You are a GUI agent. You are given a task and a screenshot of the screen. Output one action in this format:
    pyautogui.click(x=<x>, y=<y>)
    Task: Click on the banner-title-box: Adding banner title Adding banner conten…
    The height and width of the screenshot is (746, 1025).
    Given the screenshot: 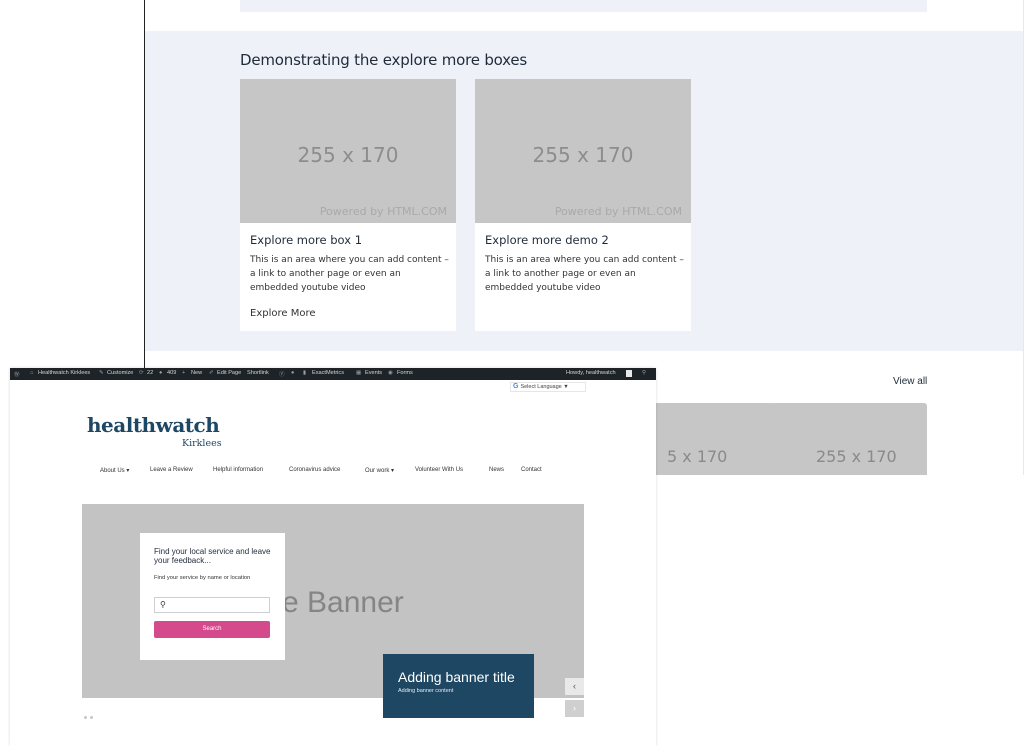 What is the action you would take?
    pyautogui.click(x=458, y=686)
    